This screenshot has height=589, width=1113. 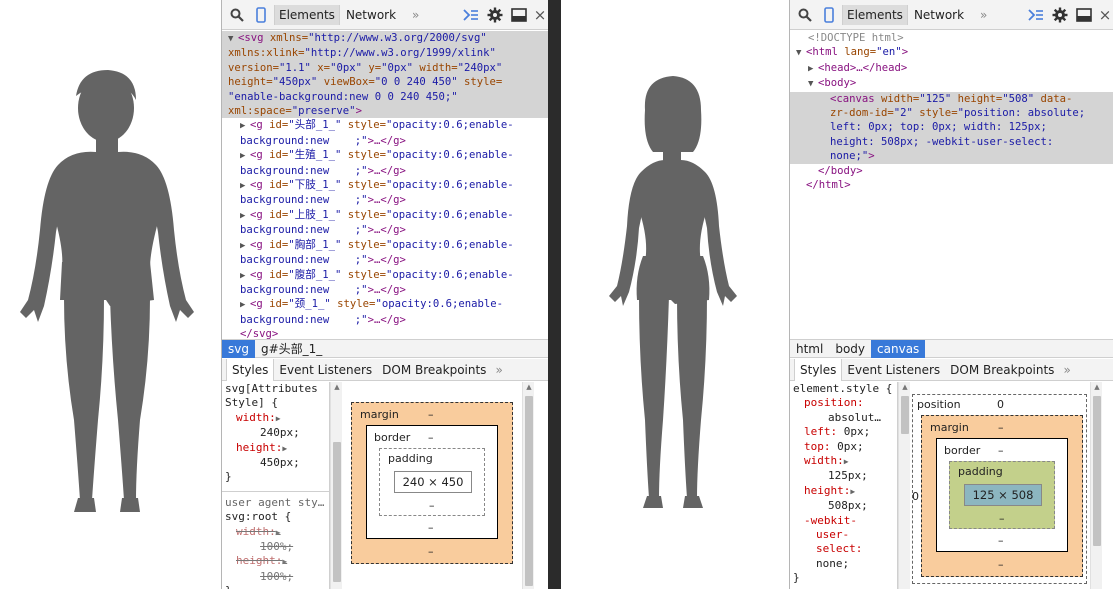 I want to click on dom-node-canvas-cont: height: 508px; -webkit-user-select:, so click(x=951, y=142).